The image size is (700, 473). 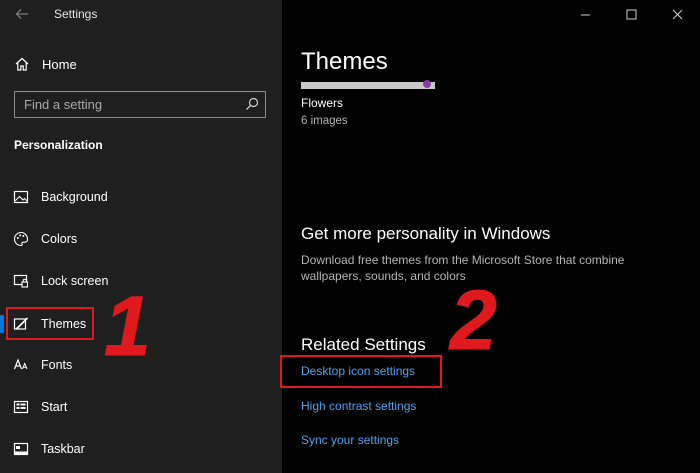 What do you see at coordinates (426, 233) in the screenshot?
I see `personality-heading: Get more personality in Windows` at bounding box center [426, 233].